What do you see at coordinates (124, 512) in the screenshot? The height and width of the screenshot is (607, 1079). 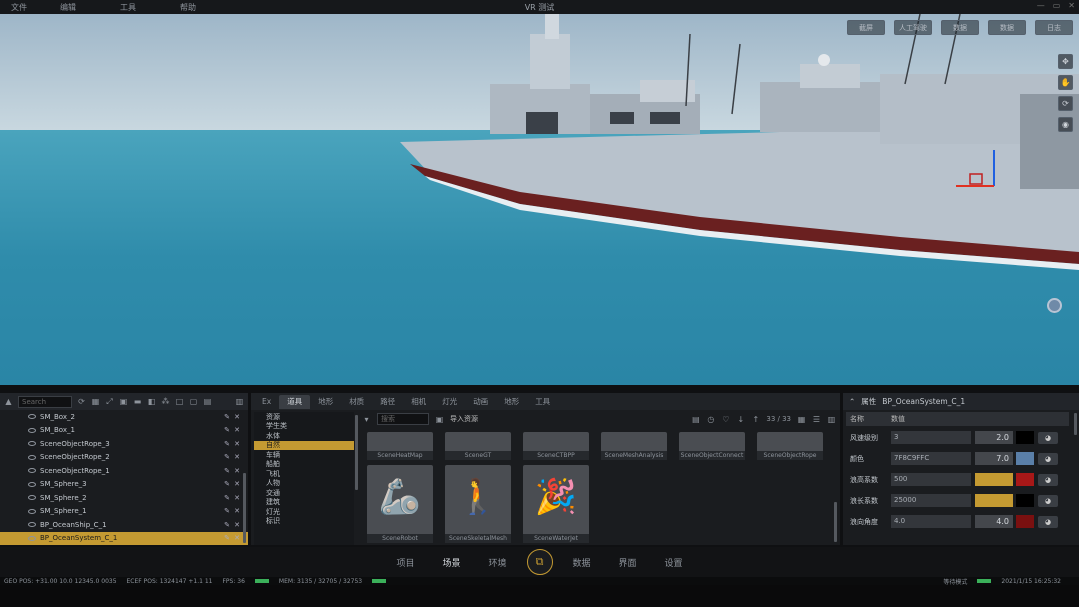 I see `outliner-row: SM_Sphere_1 ✎ ✕` at bounding box center [124, 512].